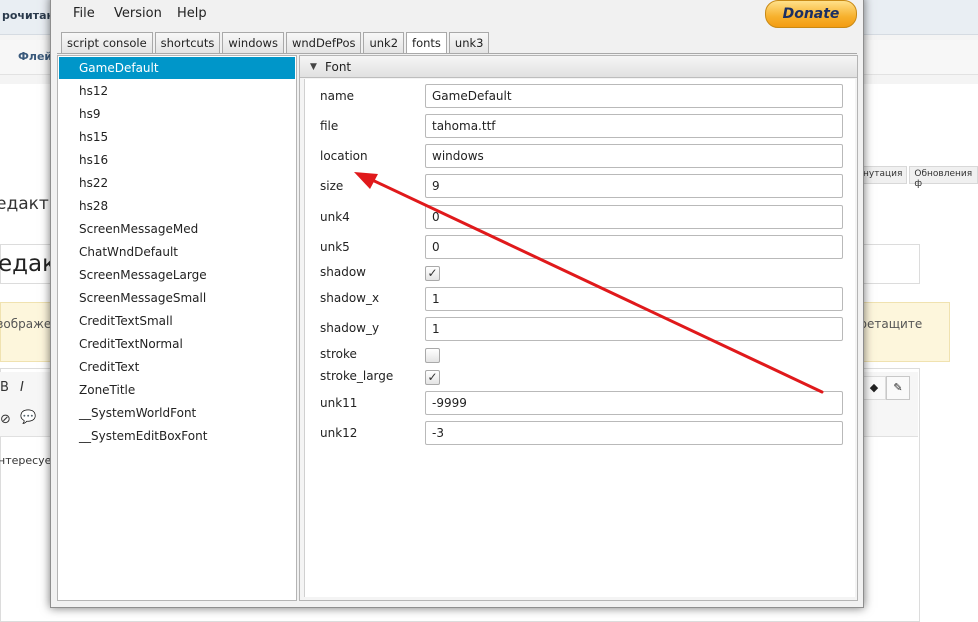  What do you see at coordinates (4, 387) in the screenshot?
I see `bold-icon: B` at bounding box center [4, 387].